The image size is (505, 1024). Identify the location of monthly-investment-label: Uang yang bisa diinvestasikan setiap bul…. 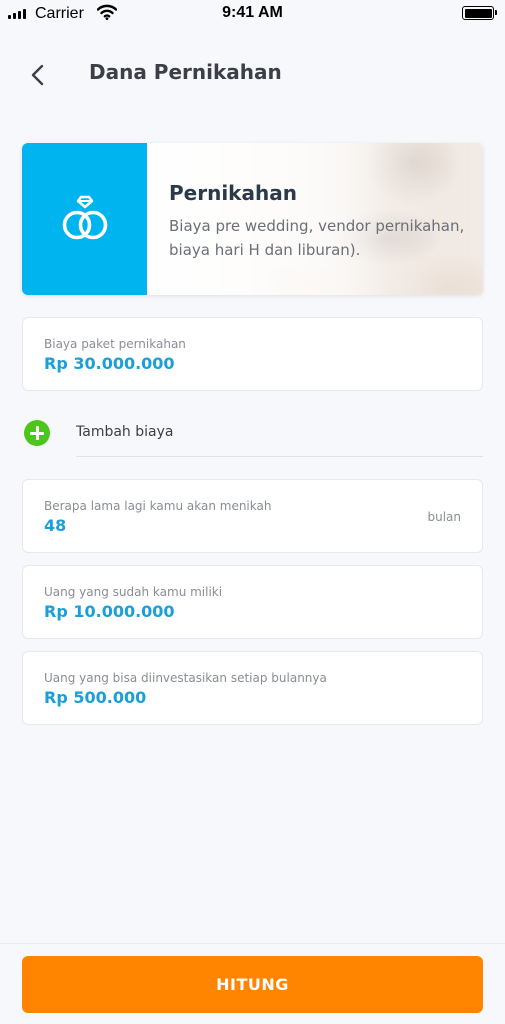
(185, 678).